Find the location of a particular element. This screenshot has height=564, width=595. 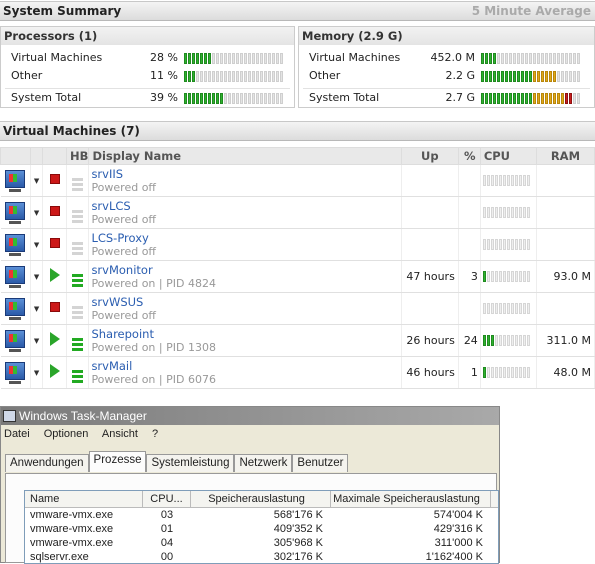

col-name: Name is located at coordinates (84, 499).